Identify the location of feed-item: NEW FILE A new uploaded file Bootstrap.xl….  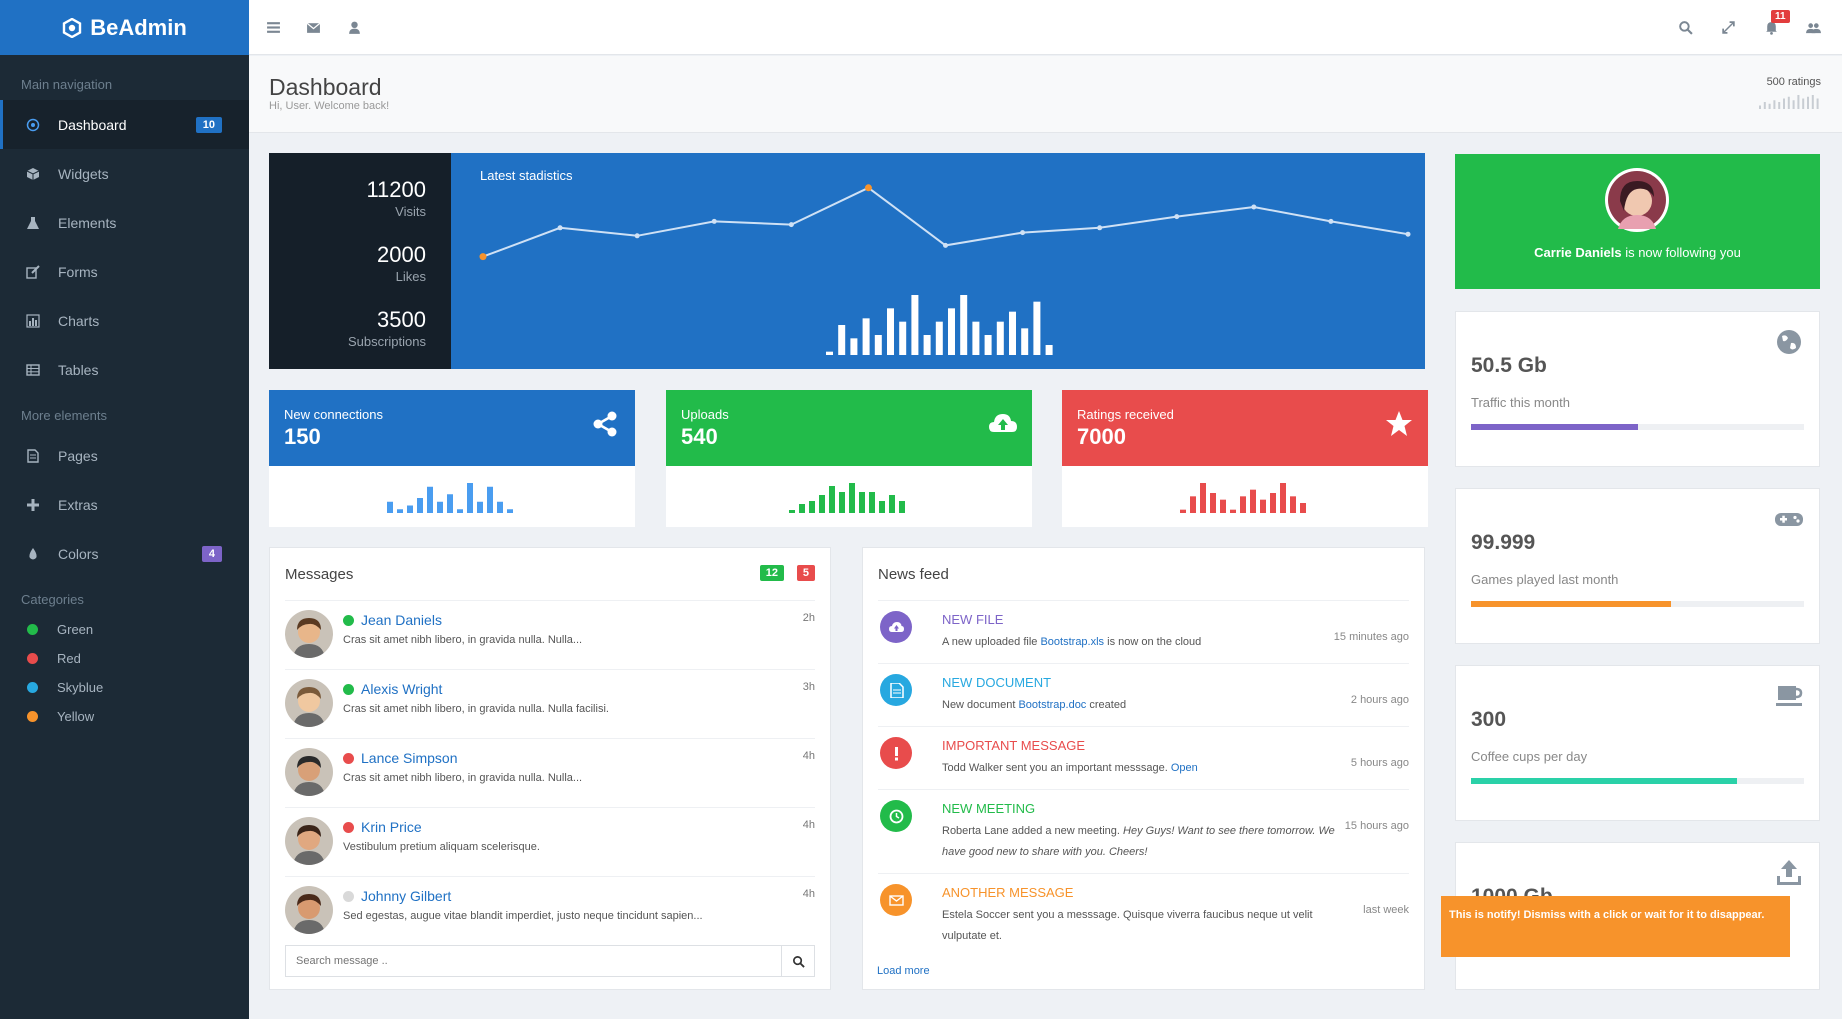
(1143, 631).